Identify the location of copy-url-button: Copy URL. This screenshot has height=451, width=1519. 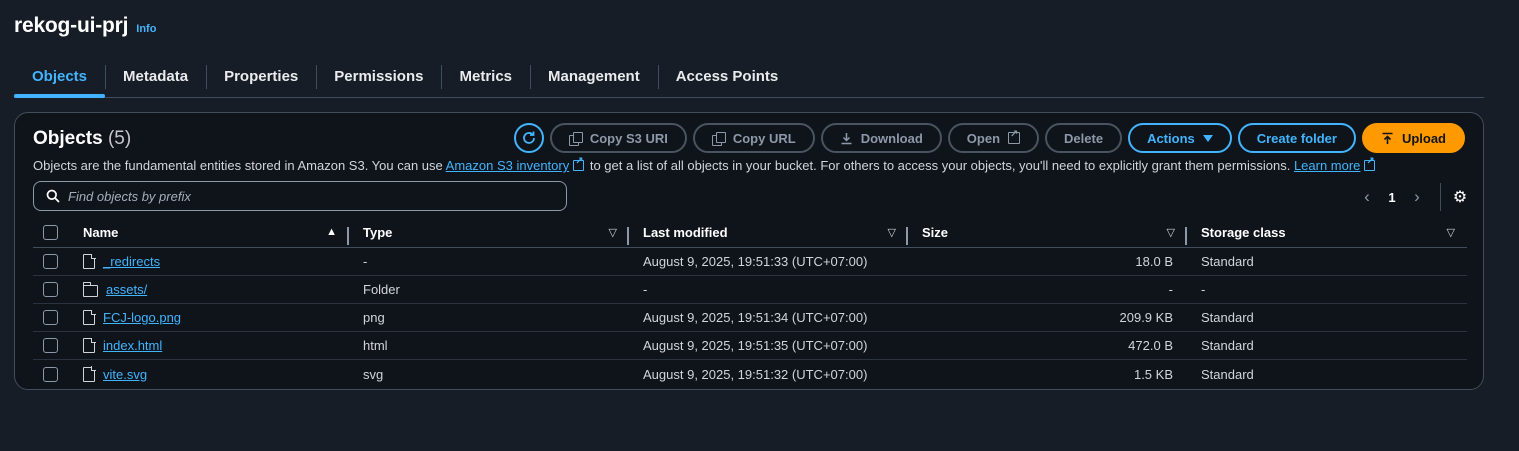
(753, 138).